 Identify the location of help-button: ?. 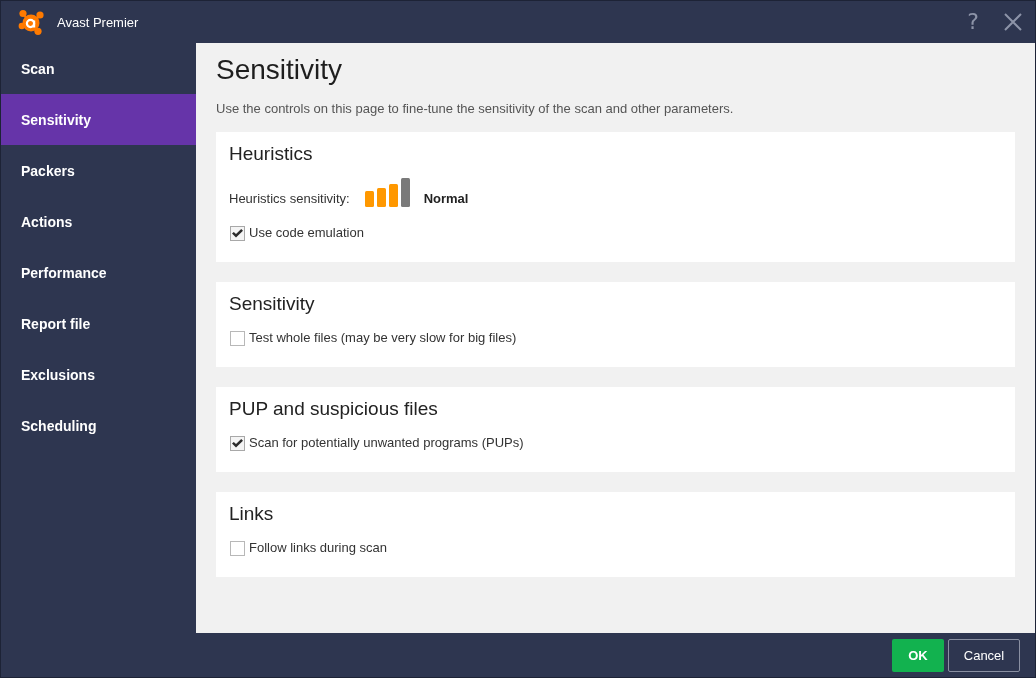
(973, 22).